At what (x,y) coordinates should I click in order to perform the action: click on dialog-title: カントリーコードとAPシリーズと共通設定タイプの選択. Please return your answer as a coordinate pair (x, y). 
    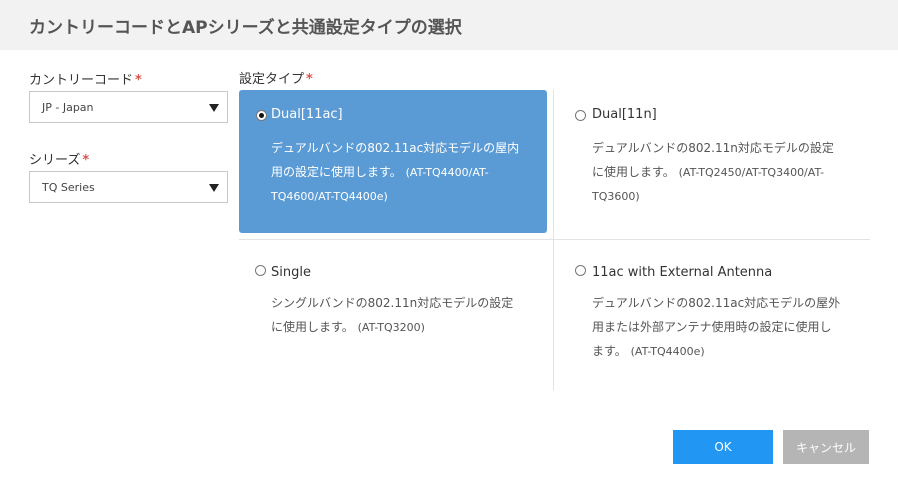
    Looking at the image, I should click on (245, 28).